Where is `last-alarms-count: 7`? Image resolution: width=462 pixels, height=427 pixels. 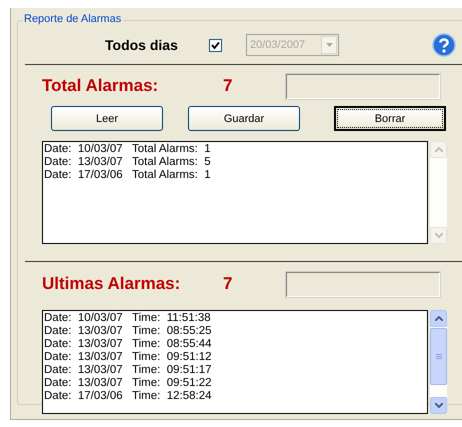
last-alarms-count: 7 is located at coordinates (228, 284).